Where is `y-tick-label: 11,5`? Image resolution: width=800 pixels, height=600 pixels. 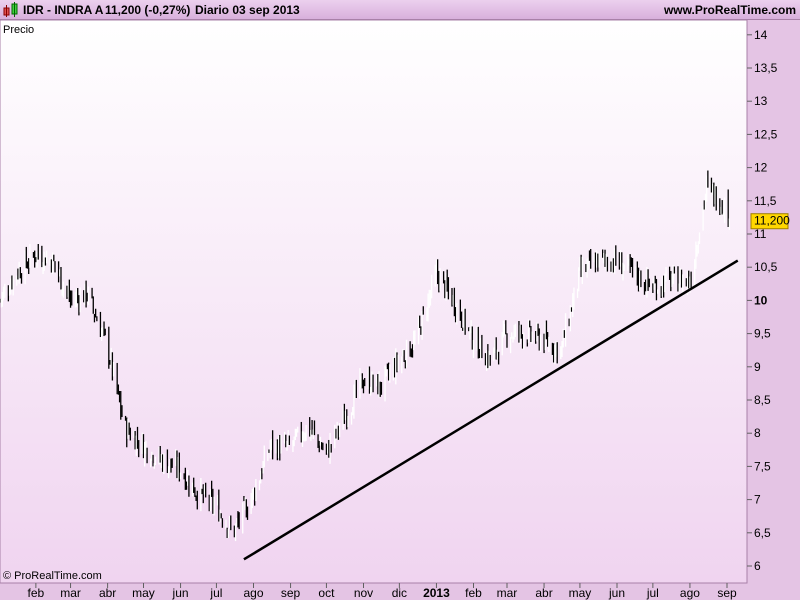
y-tick-label: 11,5 is located at coordinates (765, 201).